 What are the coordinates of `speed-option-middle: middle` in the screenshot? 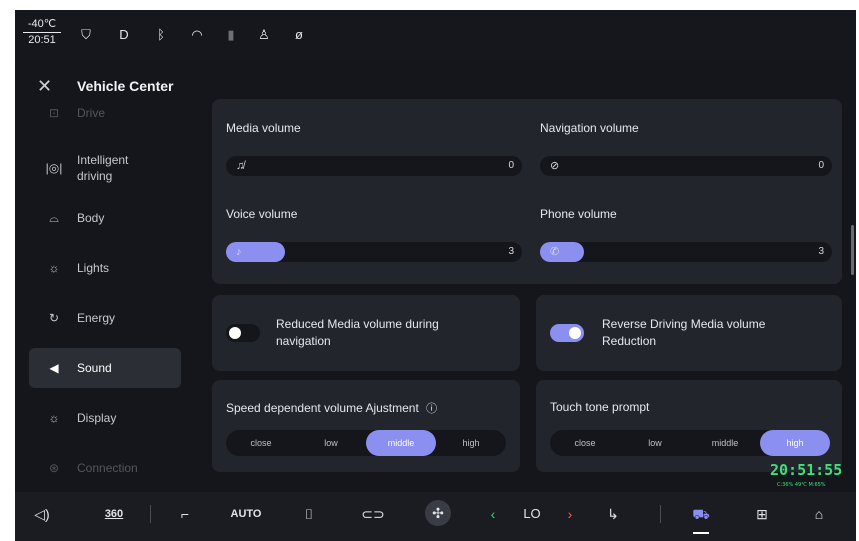 It's located at (401, 443).